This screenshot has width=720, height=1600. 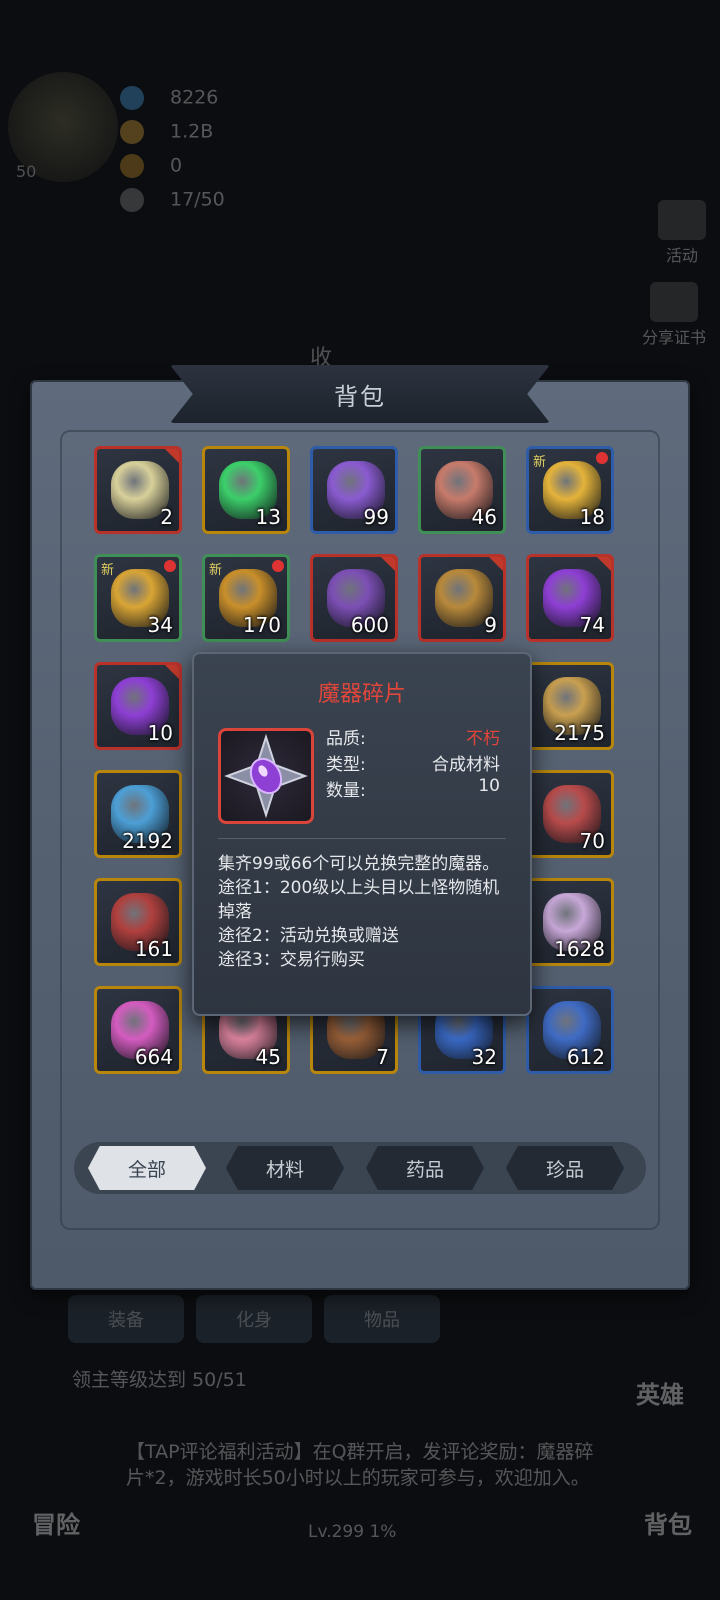 What do you see at coordinates (592, 841) in the screenshot?
I see `item-count: 70` at bounding box center [592, 841].